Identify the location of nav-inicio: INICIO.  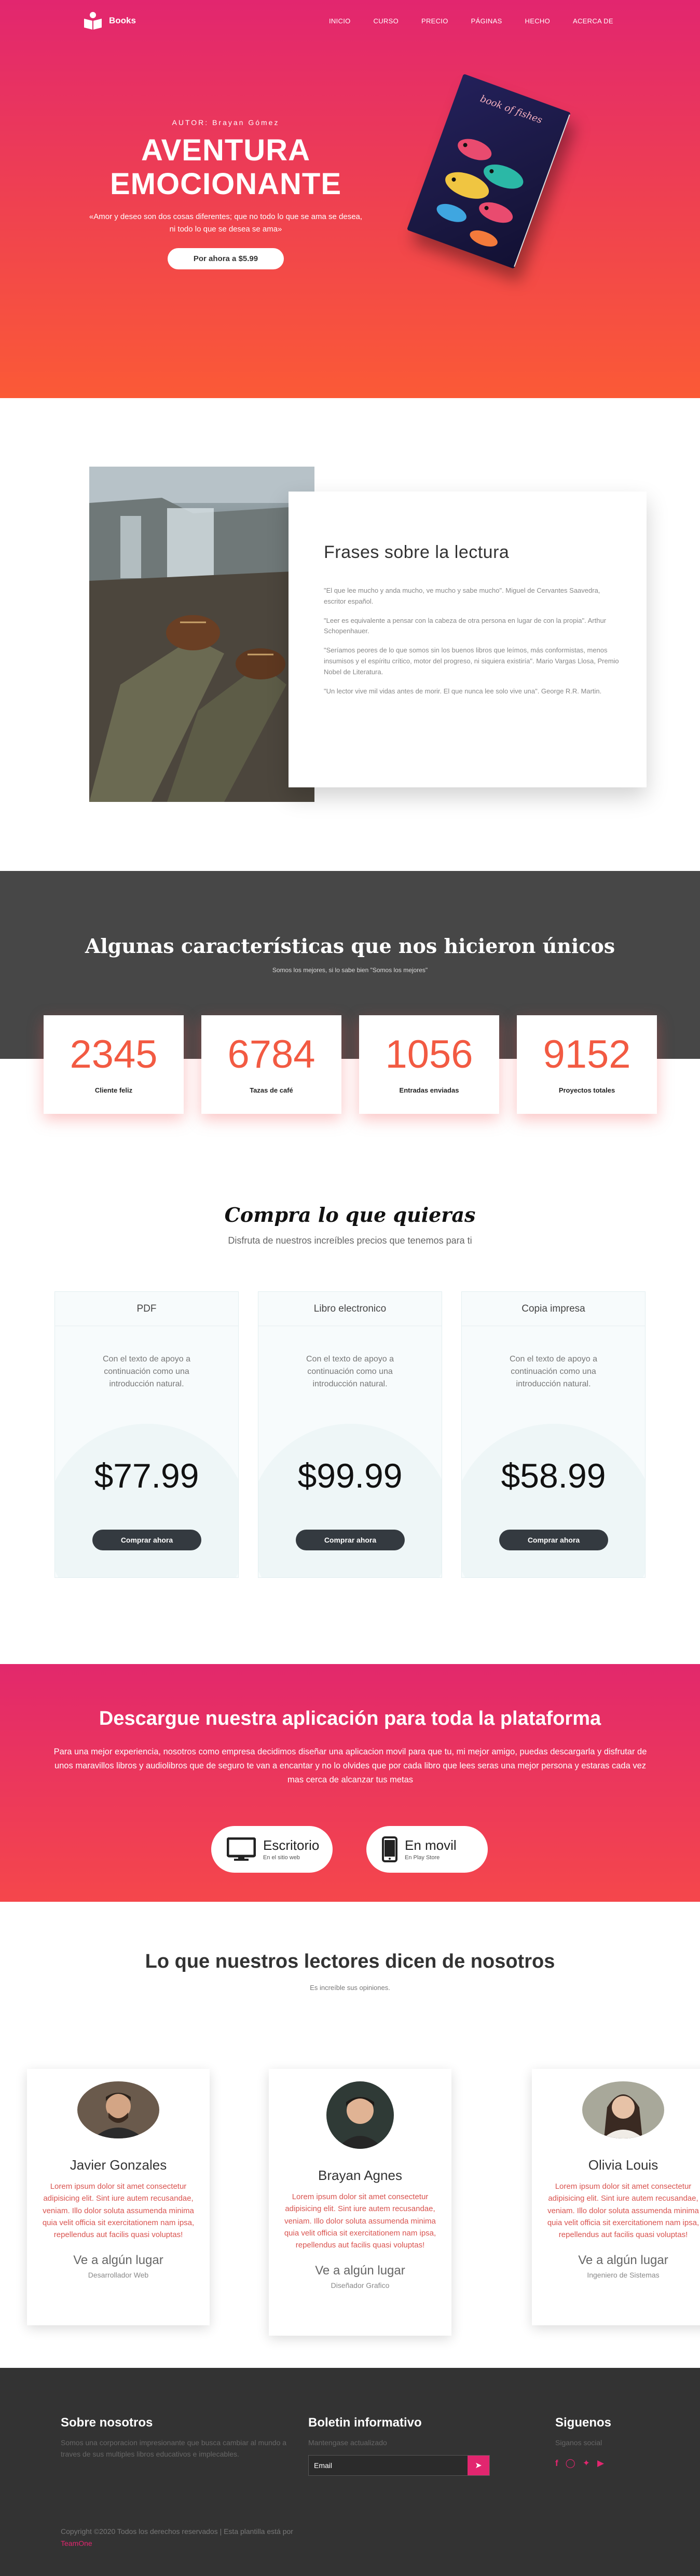
(340, 21).